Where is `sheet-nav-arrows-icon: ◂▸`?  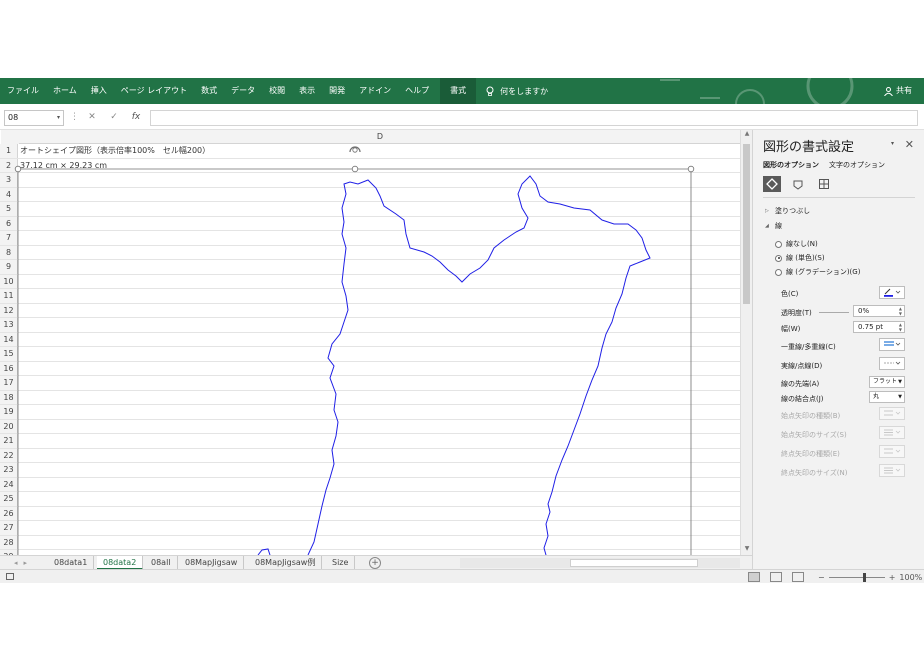
sheet-nav-arrows-icon: ◂▸ is located at coordinates (23, 563).